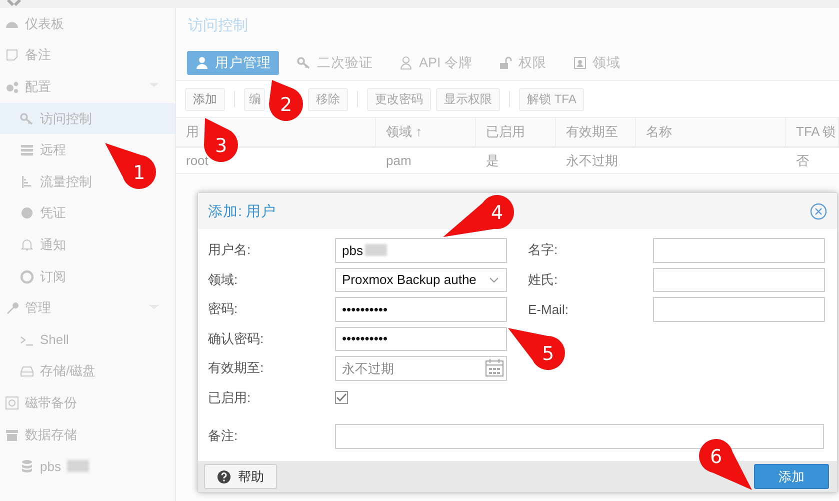 The image size is (839, 501). I want to click on sidebar-item: 备注, so click(38, 55).